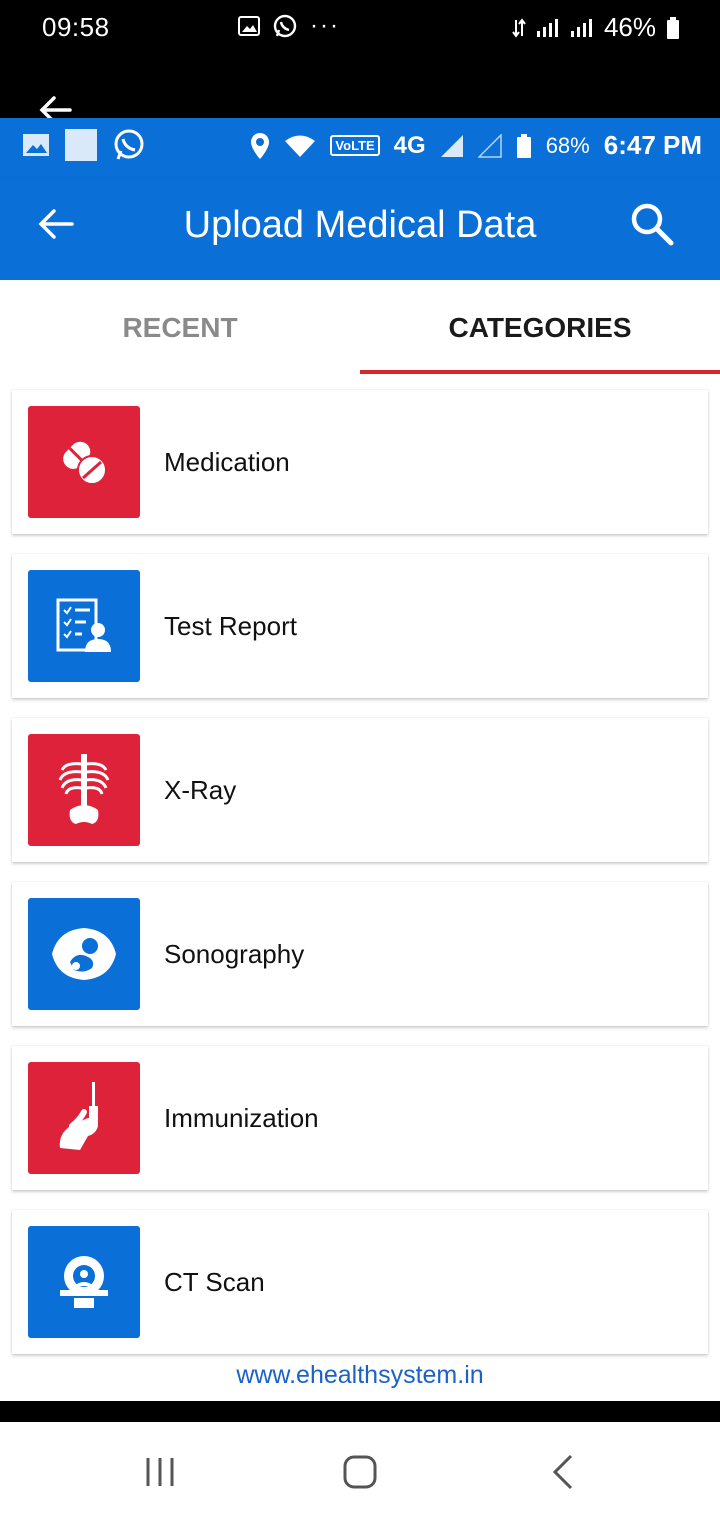 This screenshot has height=1520, width=720. I want to click on category-label: Test Report, so click(230, 625).